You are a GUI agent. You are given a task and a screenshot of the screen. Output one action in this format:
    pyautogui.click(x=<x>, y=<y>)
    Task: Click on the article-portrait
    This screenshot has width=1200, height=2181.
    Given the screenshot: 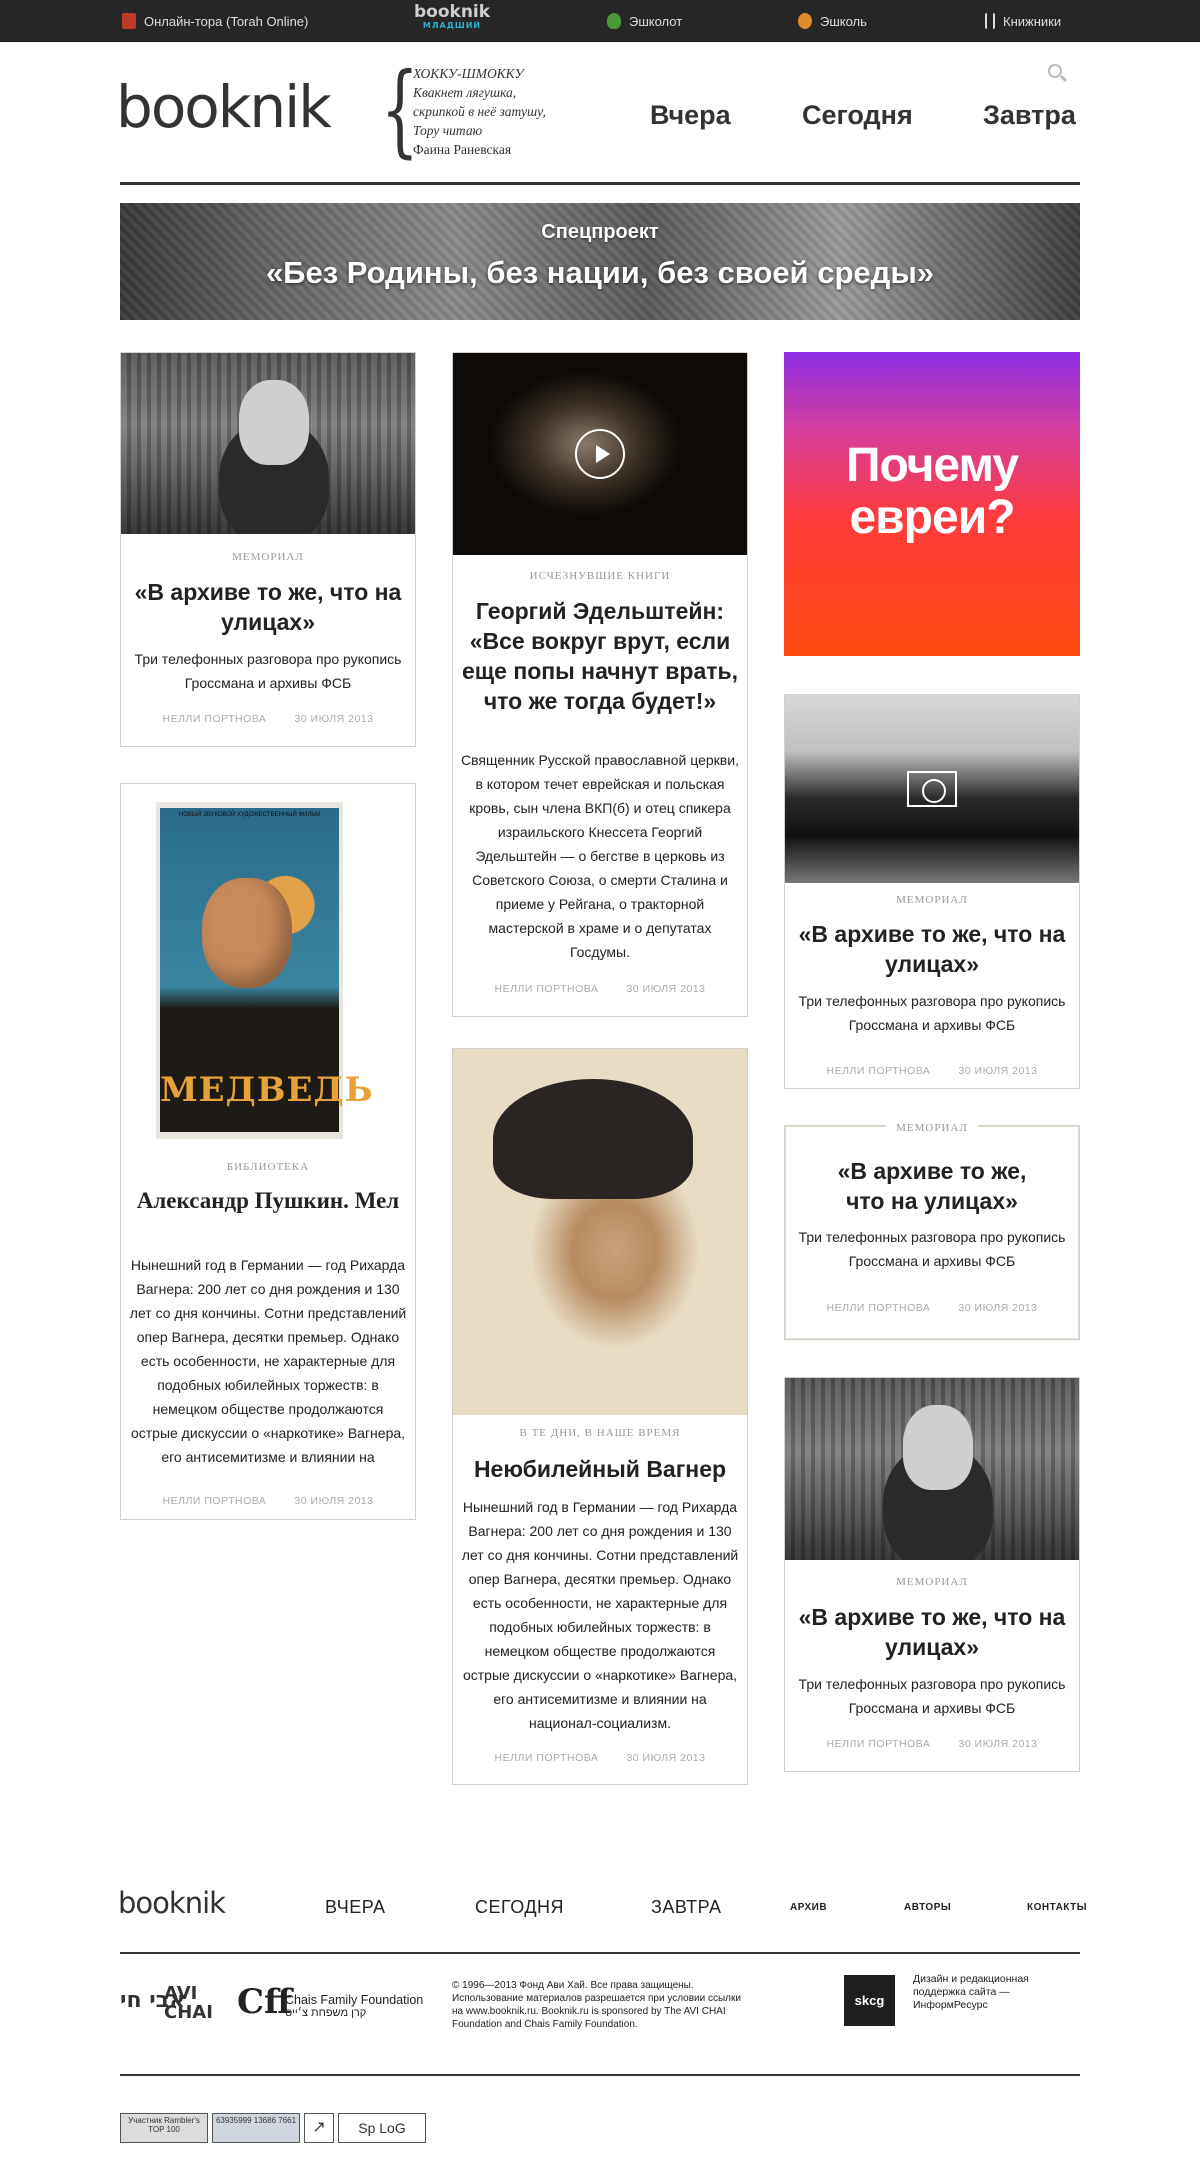 What is the action you would take?
    pyautogui.click(x=600, y=1232)
    